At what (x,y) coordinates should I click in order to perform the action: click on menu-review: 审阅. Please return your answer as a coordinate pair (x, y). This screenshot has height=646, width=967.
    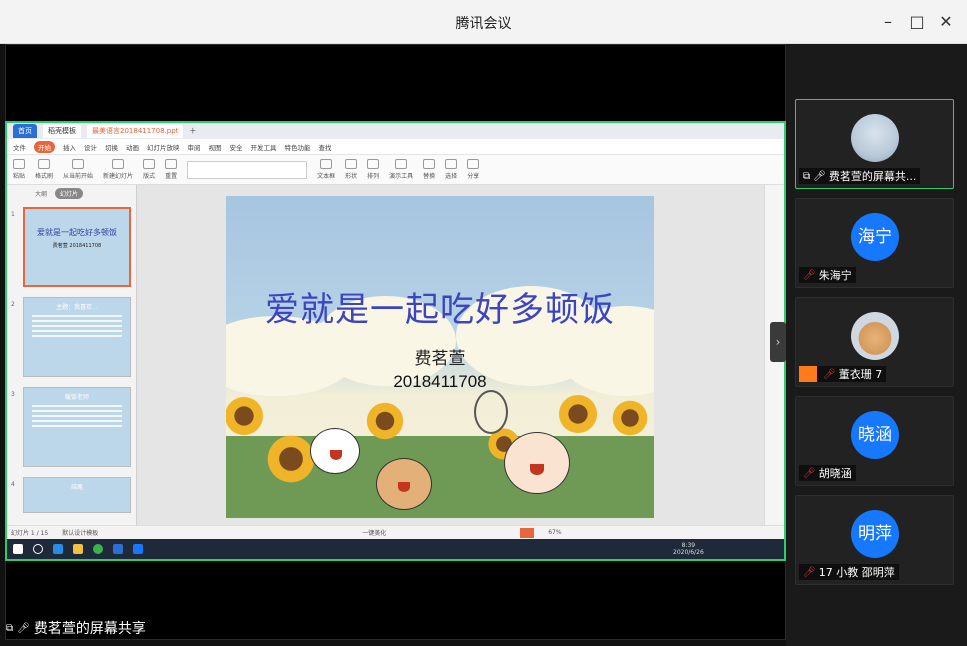
    Looking at the image, I should click on (194, 147).